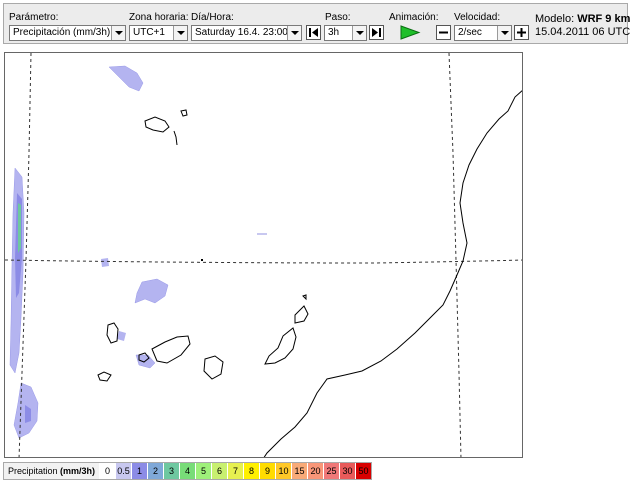  Describe the element at coordinates (280, 346) in the screenshot. I see `island-fuerteventura` at that location.